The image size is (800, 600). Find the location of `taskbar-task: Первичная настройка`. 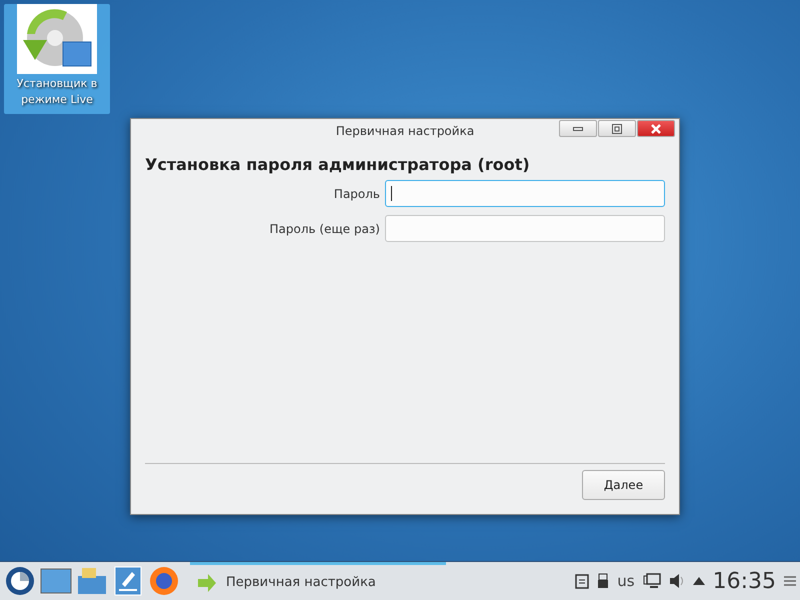

taskbar-task: Первичная настройка is located at coordinates (318, 581).